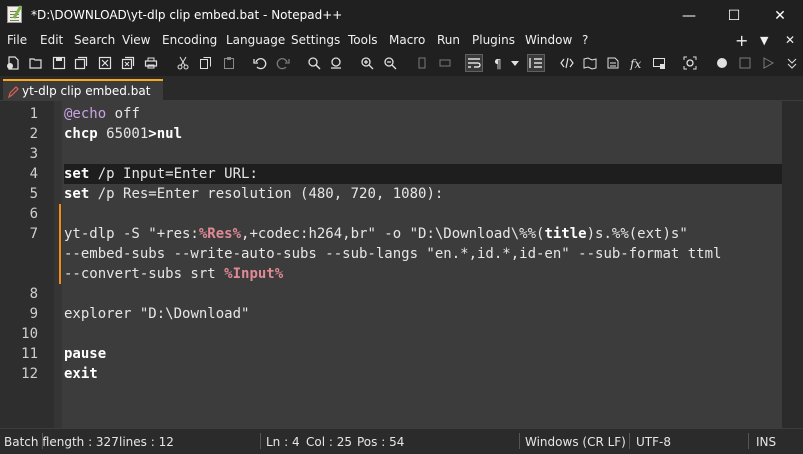 This screenshot has height=454, width=803. I want to click on close-document-icon: ✕, so click(790, 40).